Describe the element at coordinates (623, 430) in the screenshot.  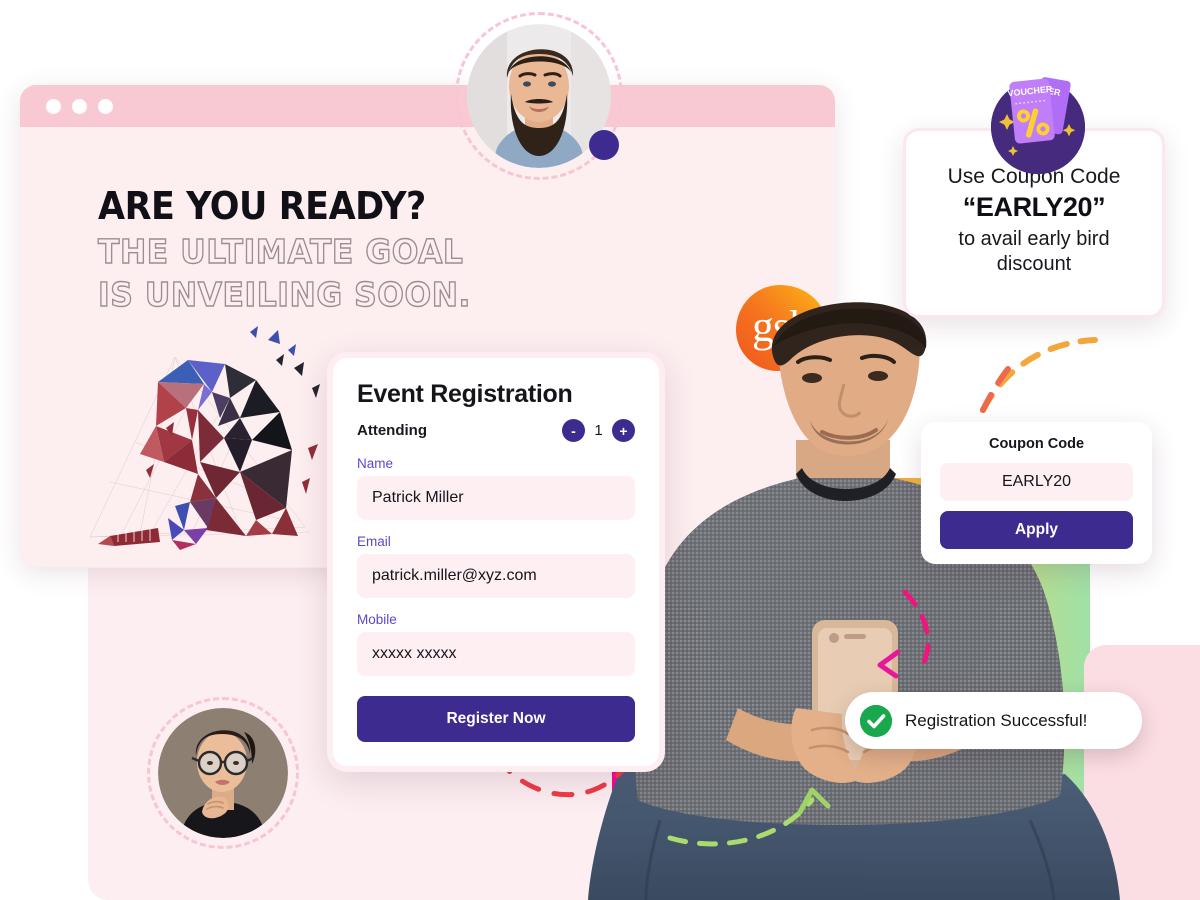
I see `increment-button: +` at that location.